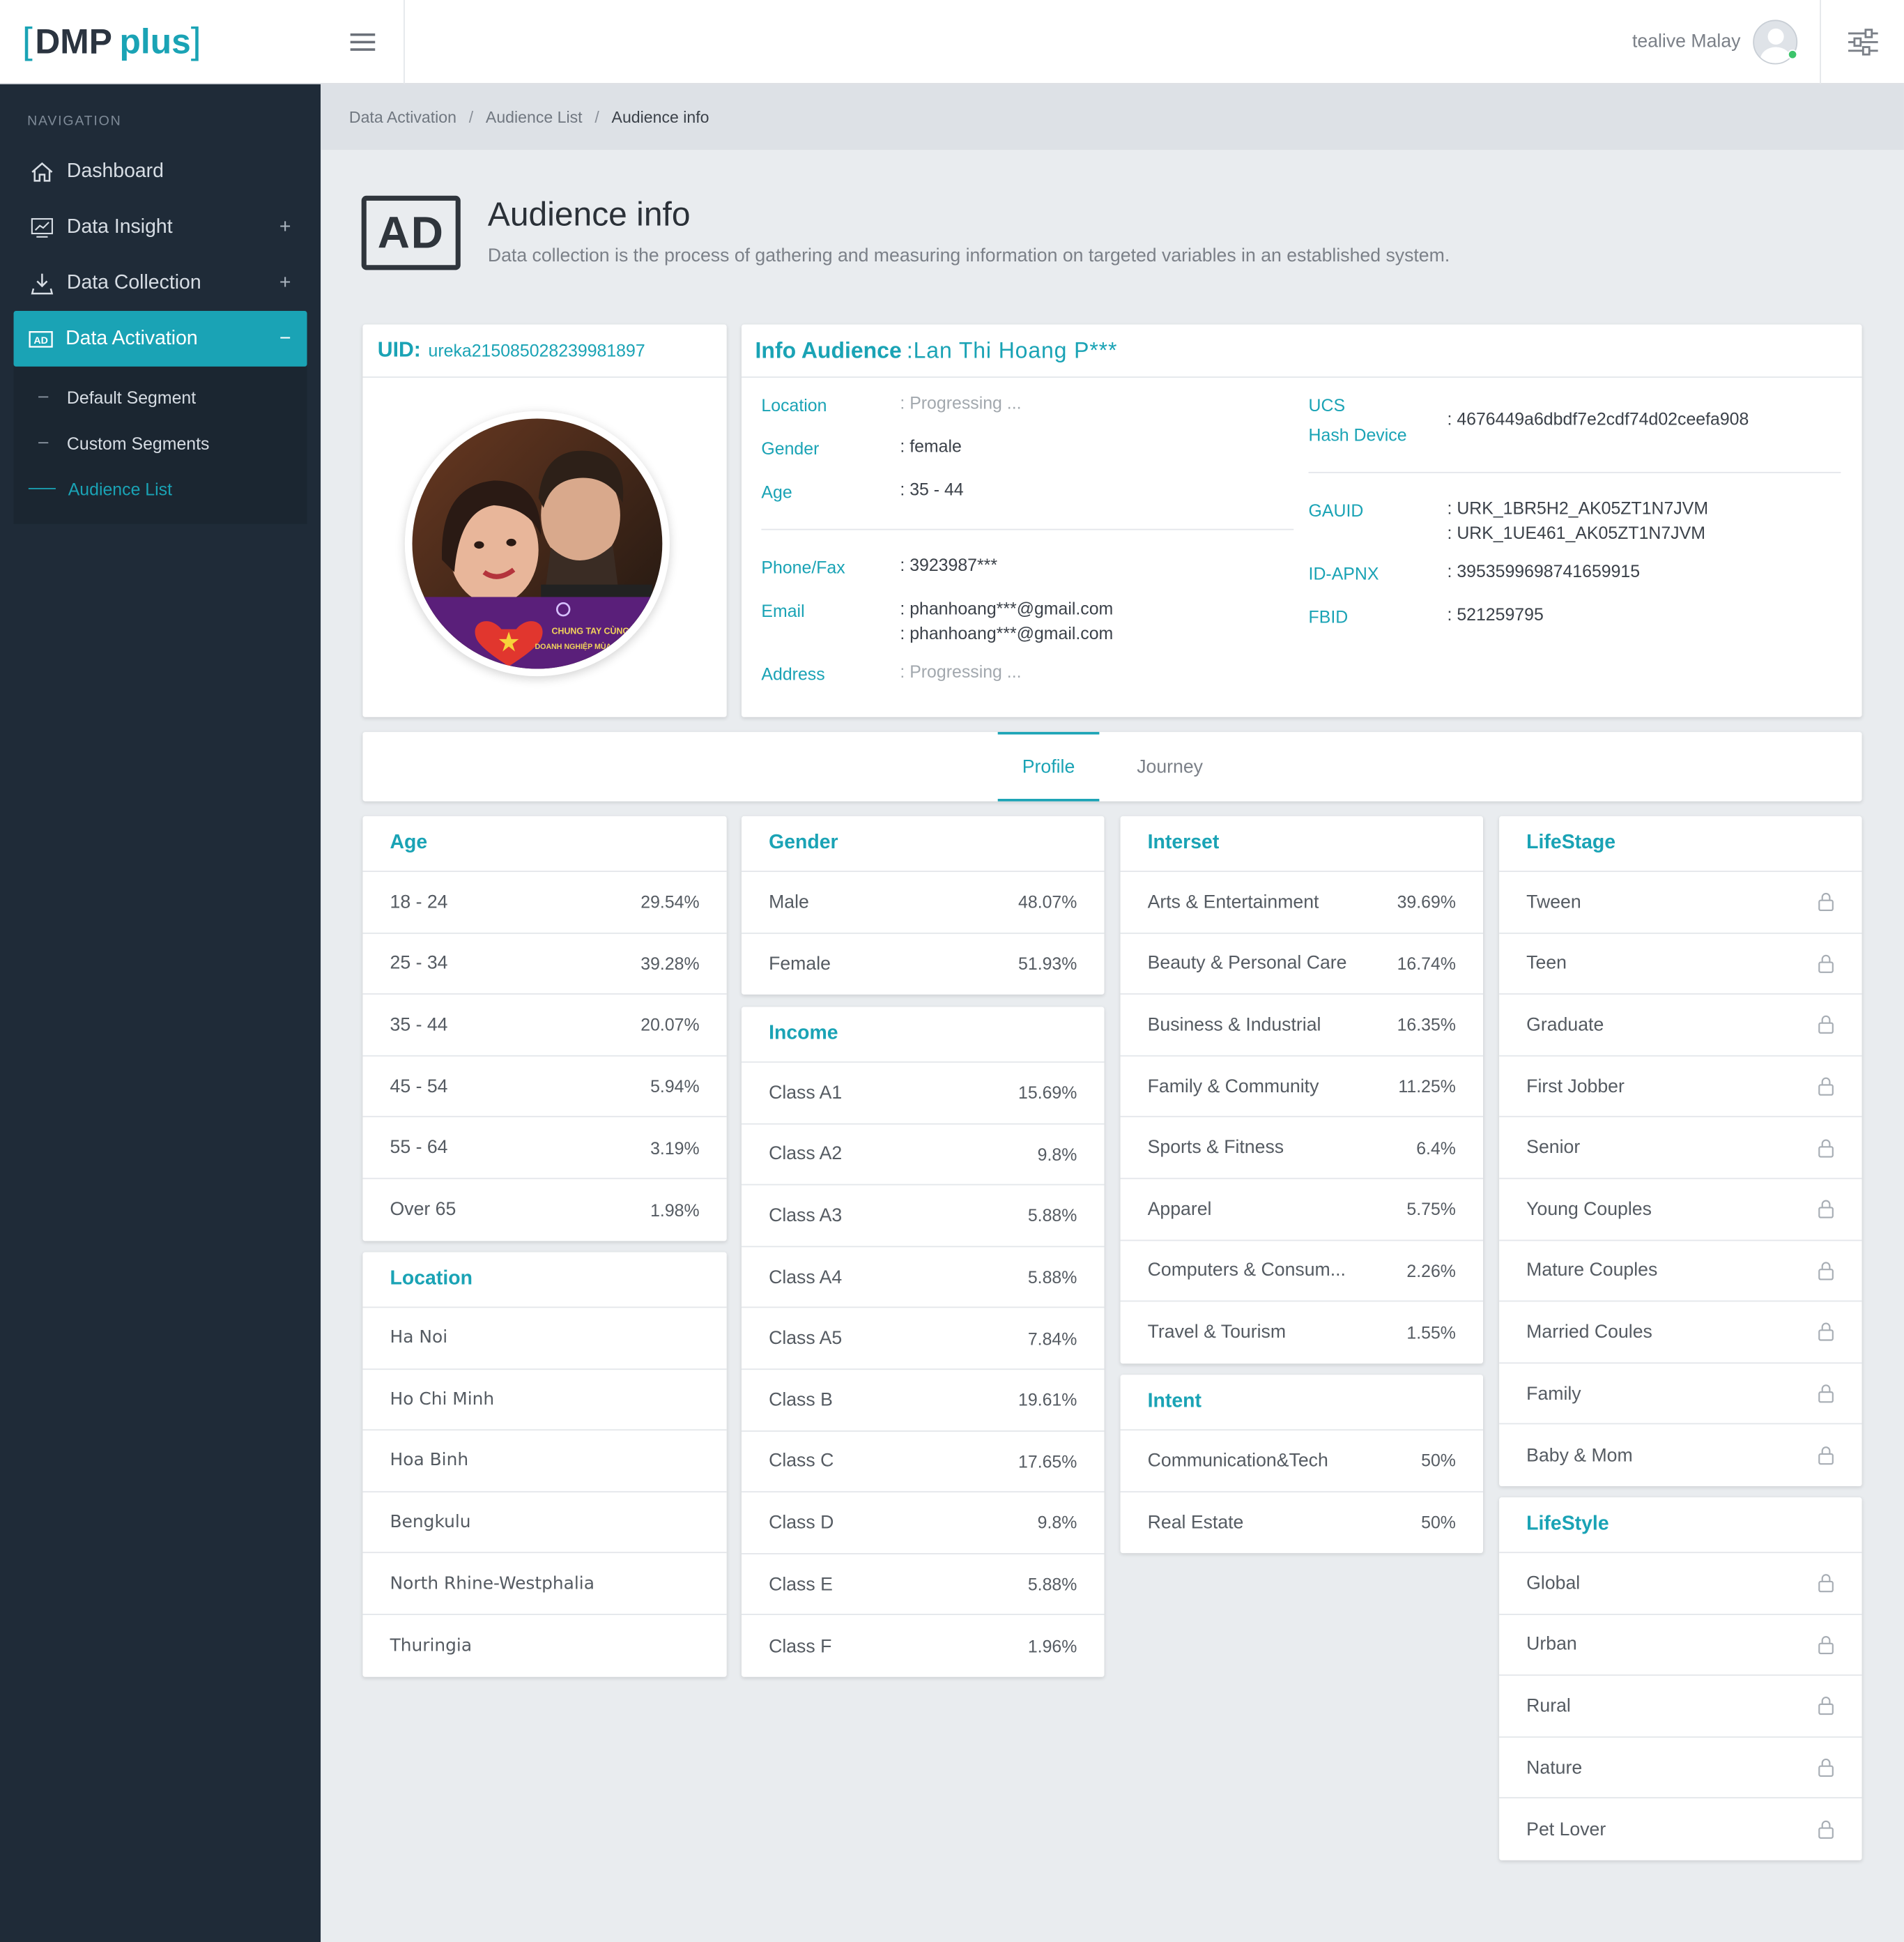  What do you see at coordinates (1302, 1148) in the screenshot?
I see `list-item: Sports & Fitness 6.4%` at bounding box center [1302, 1148].